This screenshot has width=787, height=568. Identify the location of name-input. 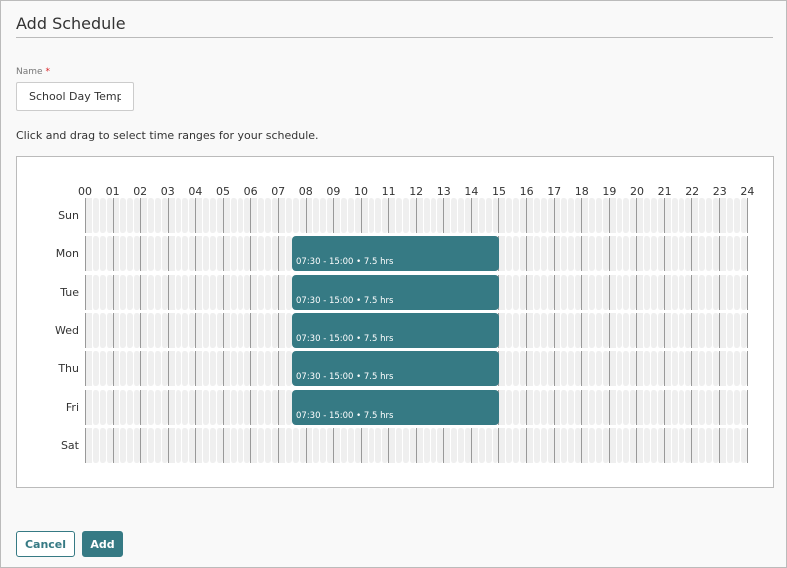
(75, 96).